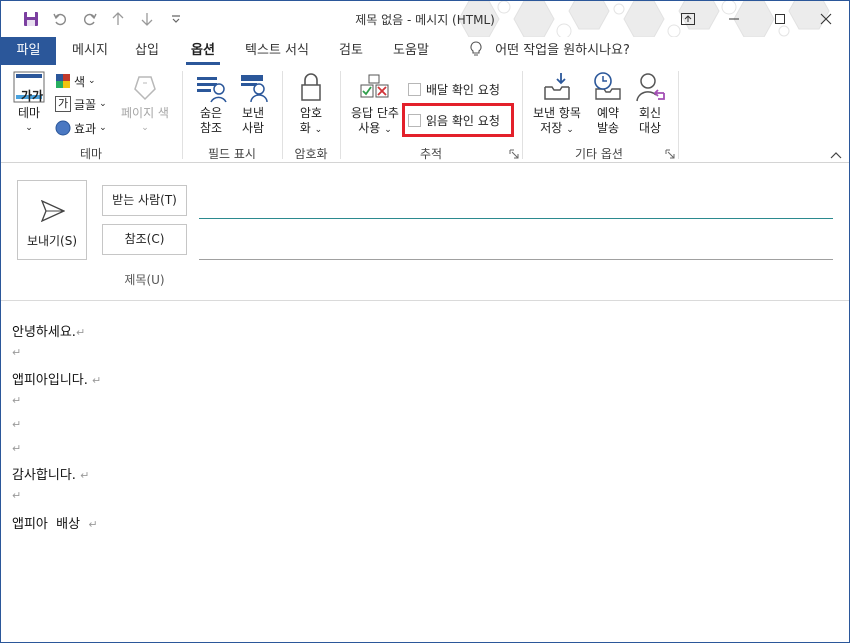 The height and width of the screenshot is (643, 850). Describe the element at coordinates (678, 115) in the screenshot. I see `group-divider` at that location.